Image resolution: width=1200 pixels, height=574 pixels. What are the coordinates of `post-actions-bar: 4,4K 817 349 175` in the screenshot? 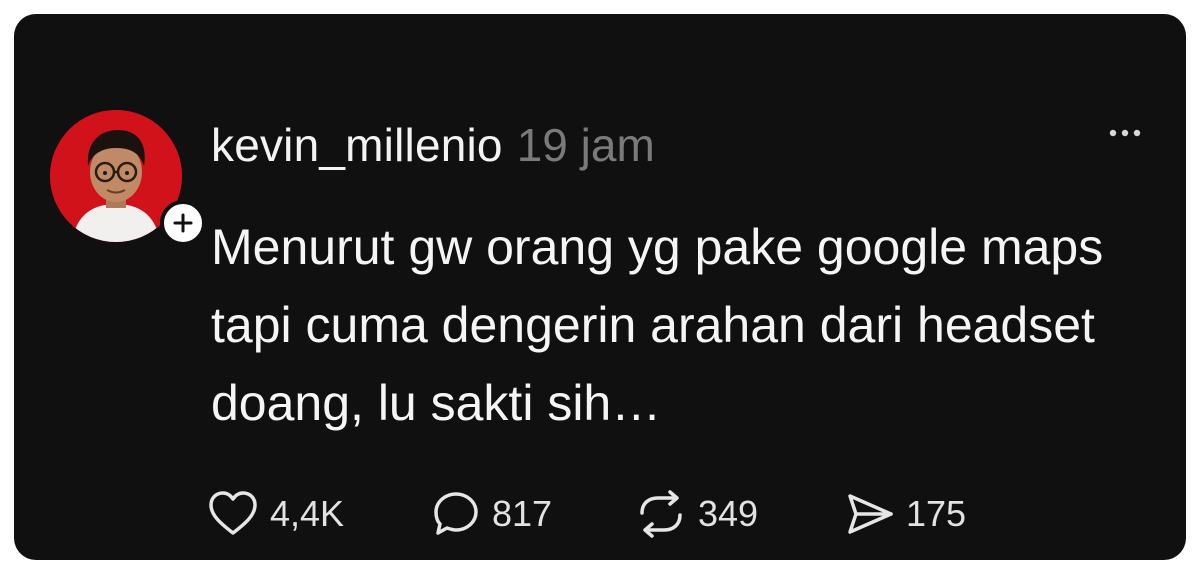 It's located at (595, 514).